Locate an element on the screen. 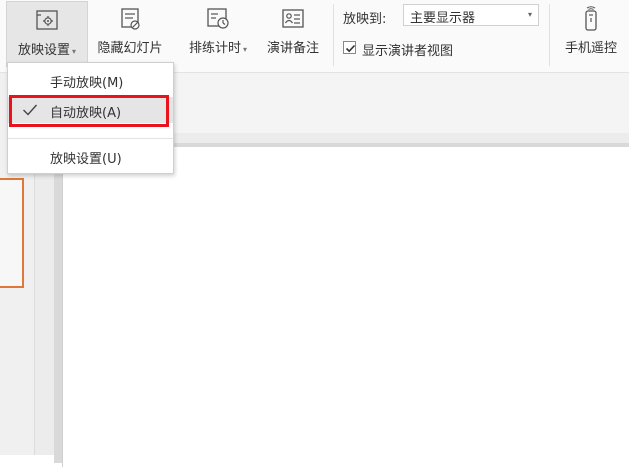  presenter-view-checkbox is located at coordinates (349, 47).